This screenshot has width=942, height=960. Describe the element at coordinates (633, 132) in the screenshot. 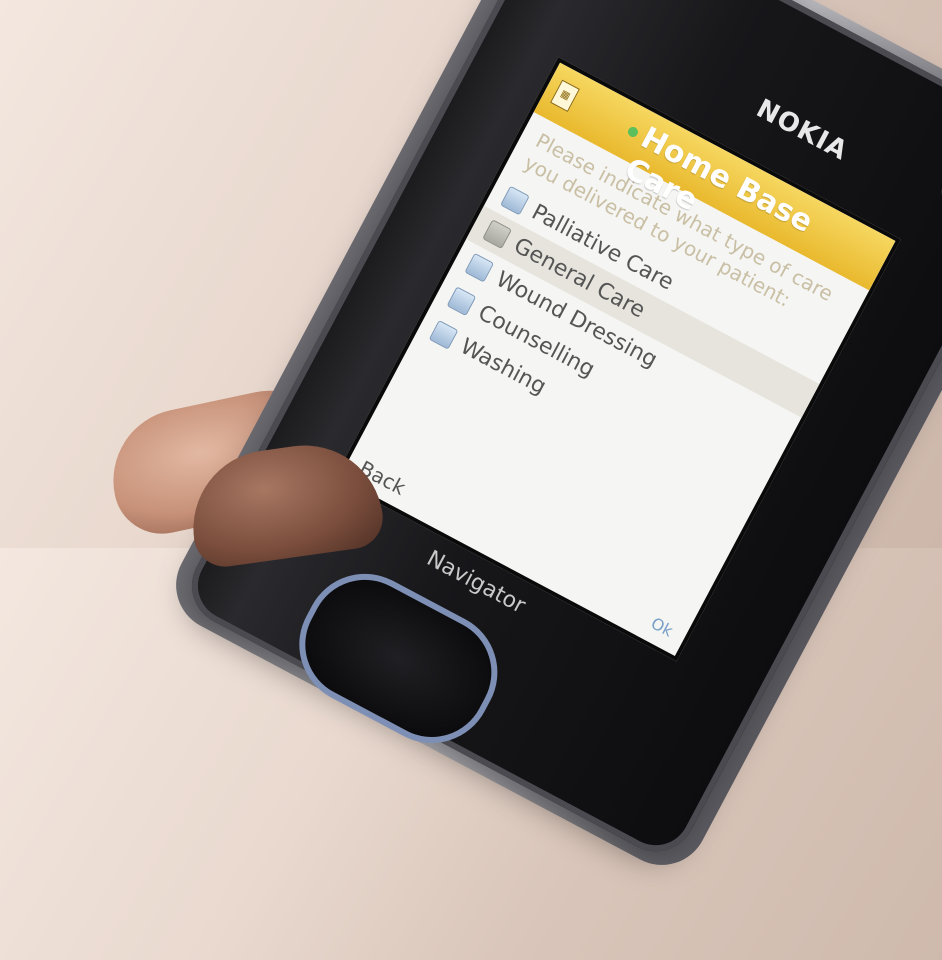

I see `status-dot-icon` at that location.